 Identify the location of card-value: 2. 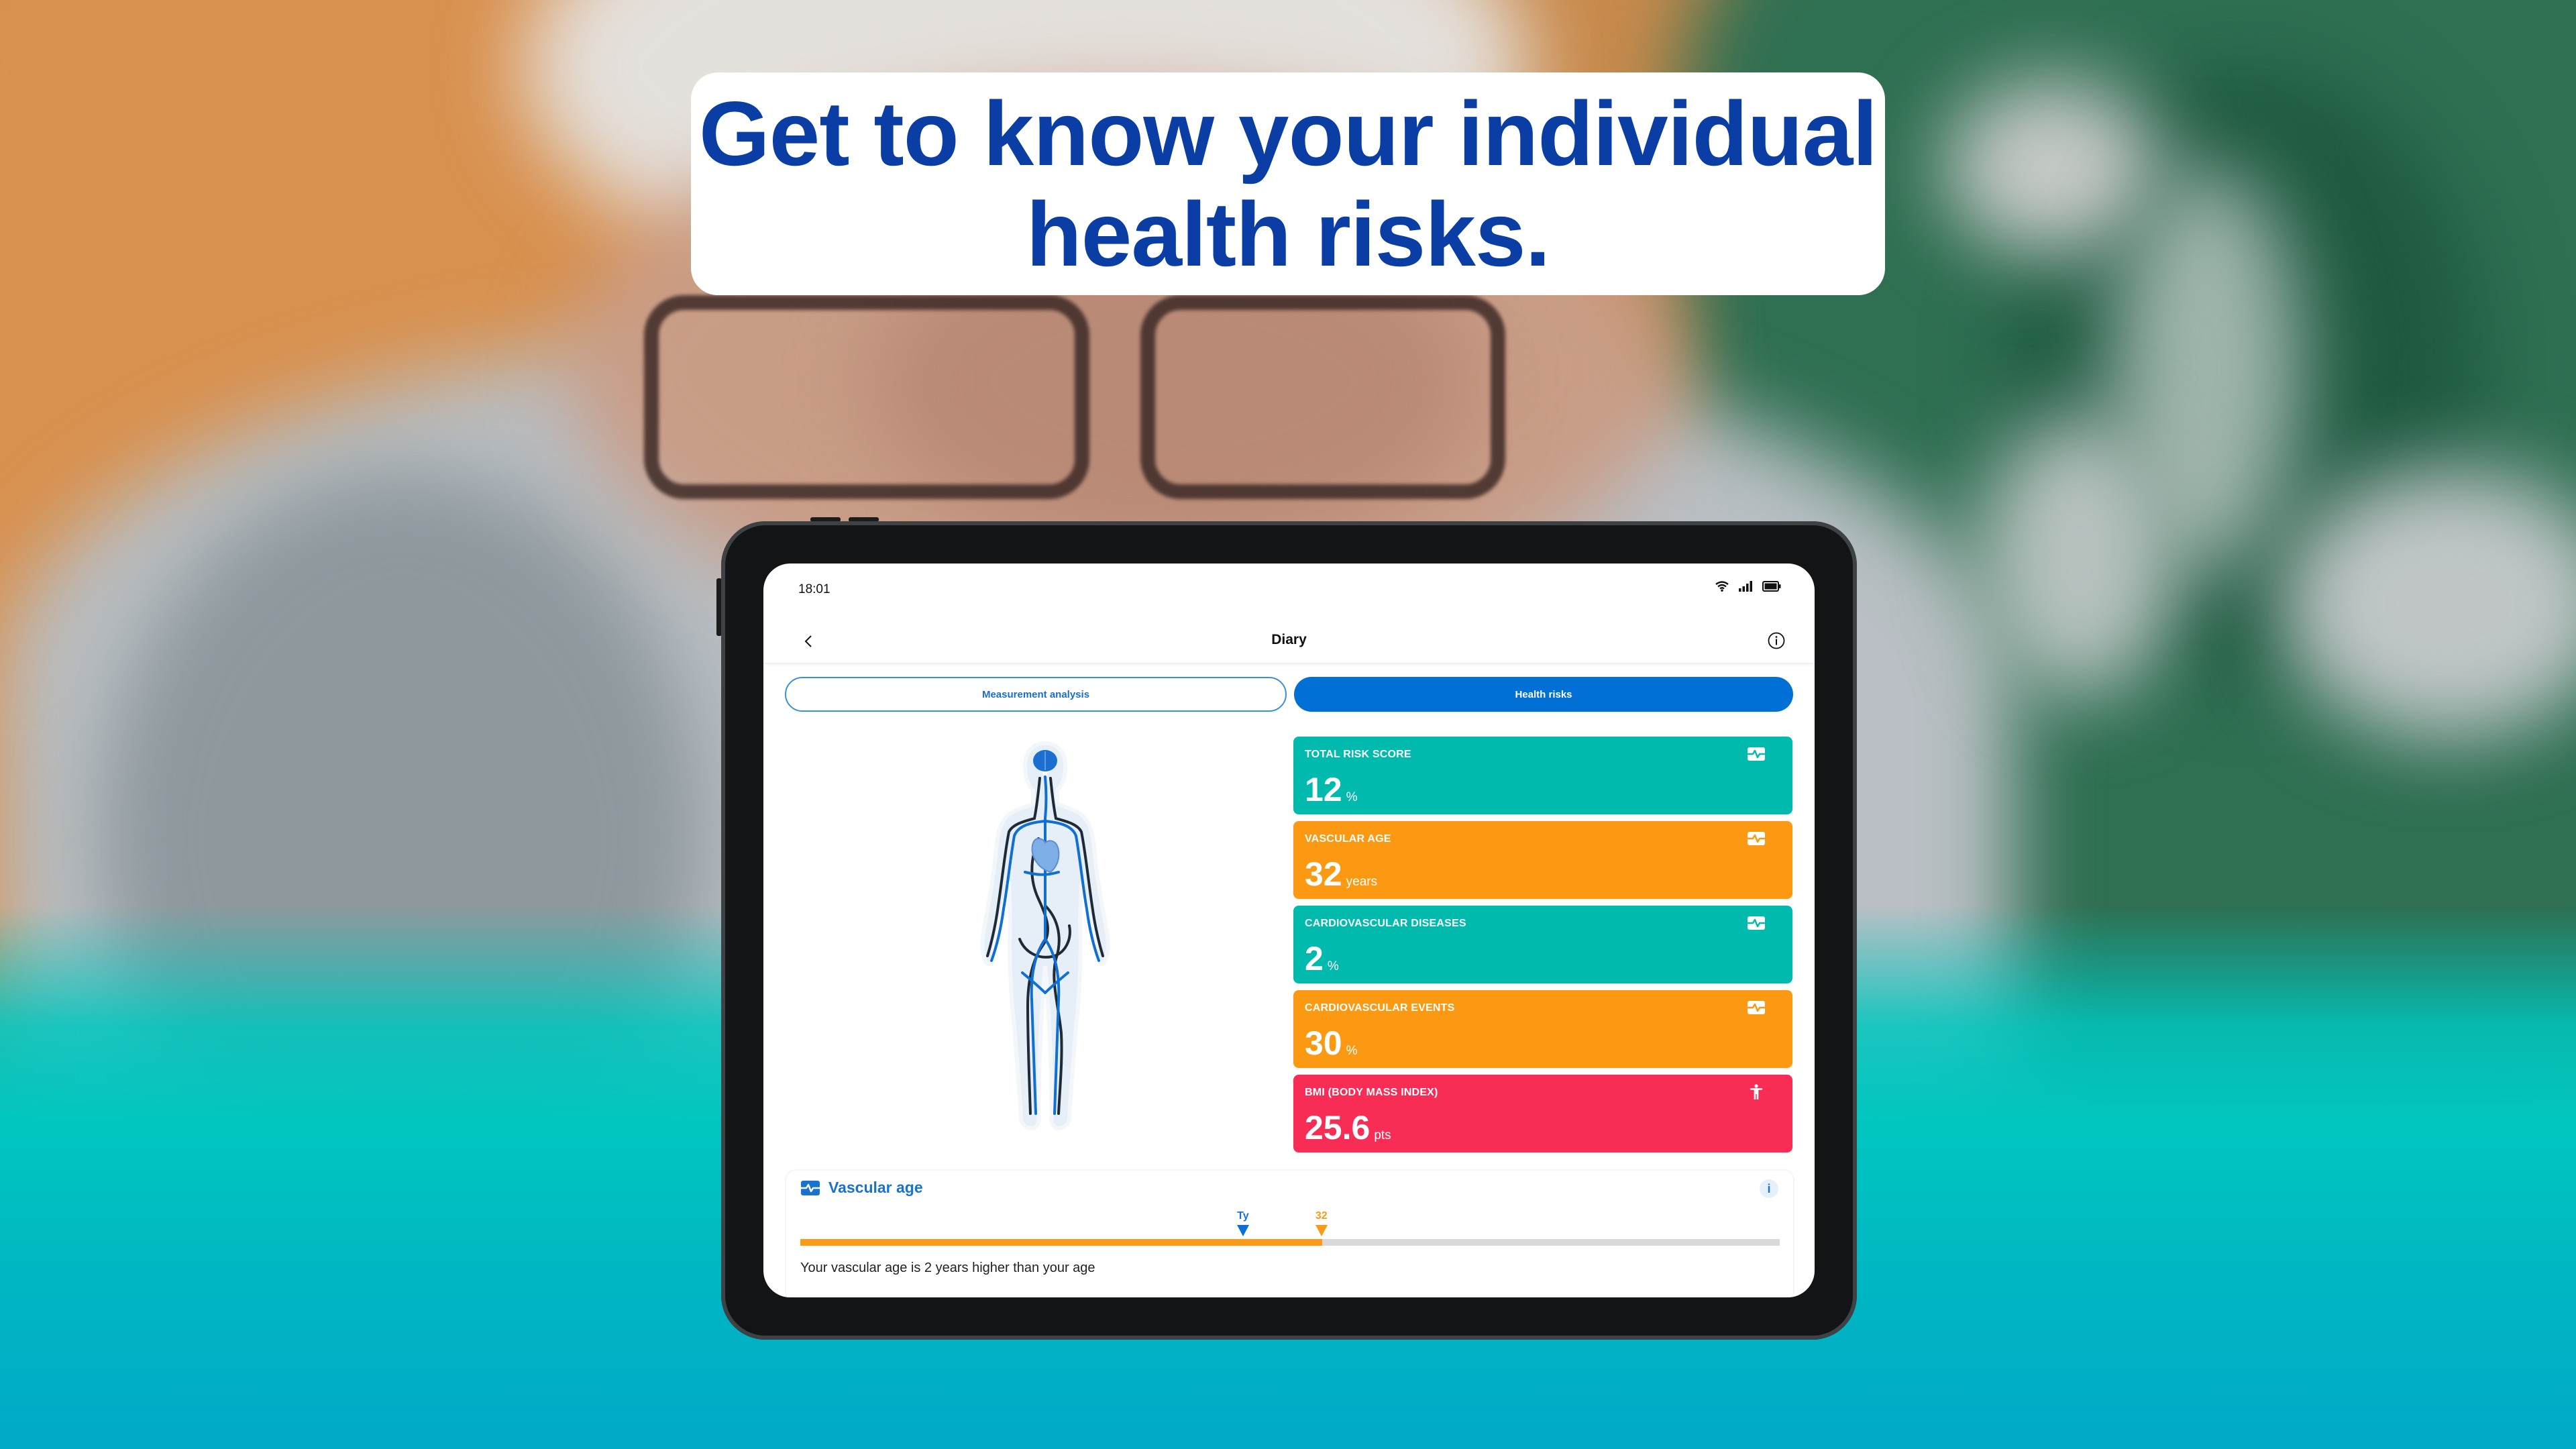
(1314, 958).